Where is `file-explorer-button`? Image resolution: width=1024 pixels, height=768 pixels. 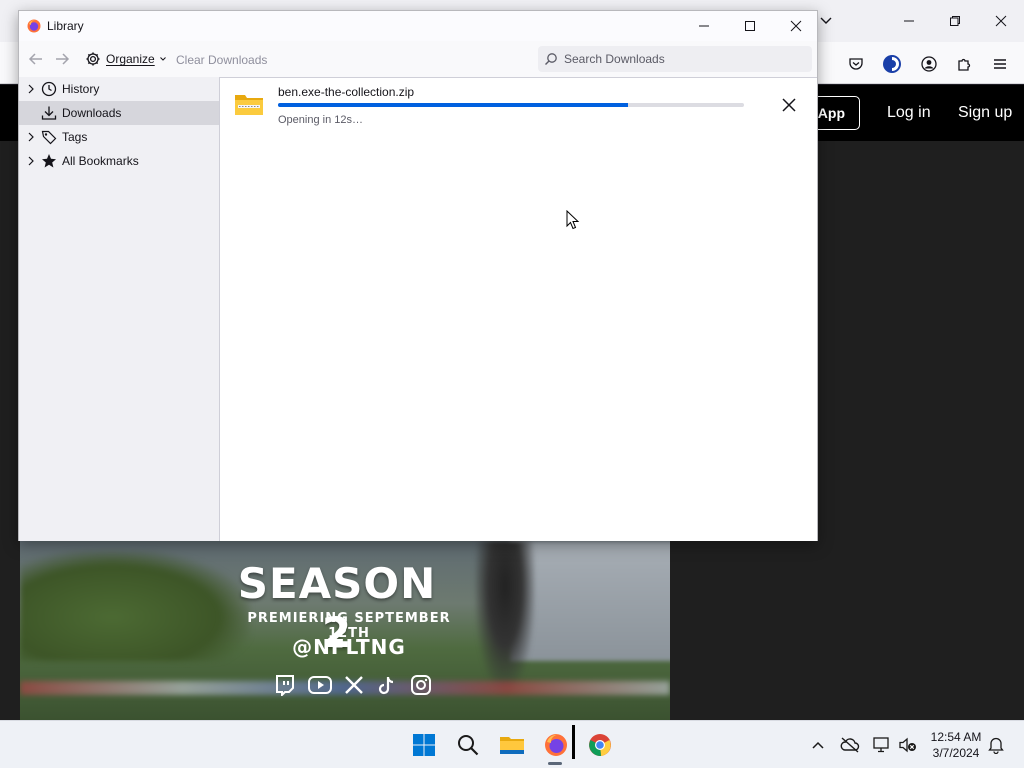 file-explorer-button is located at coordinates (512, 745).